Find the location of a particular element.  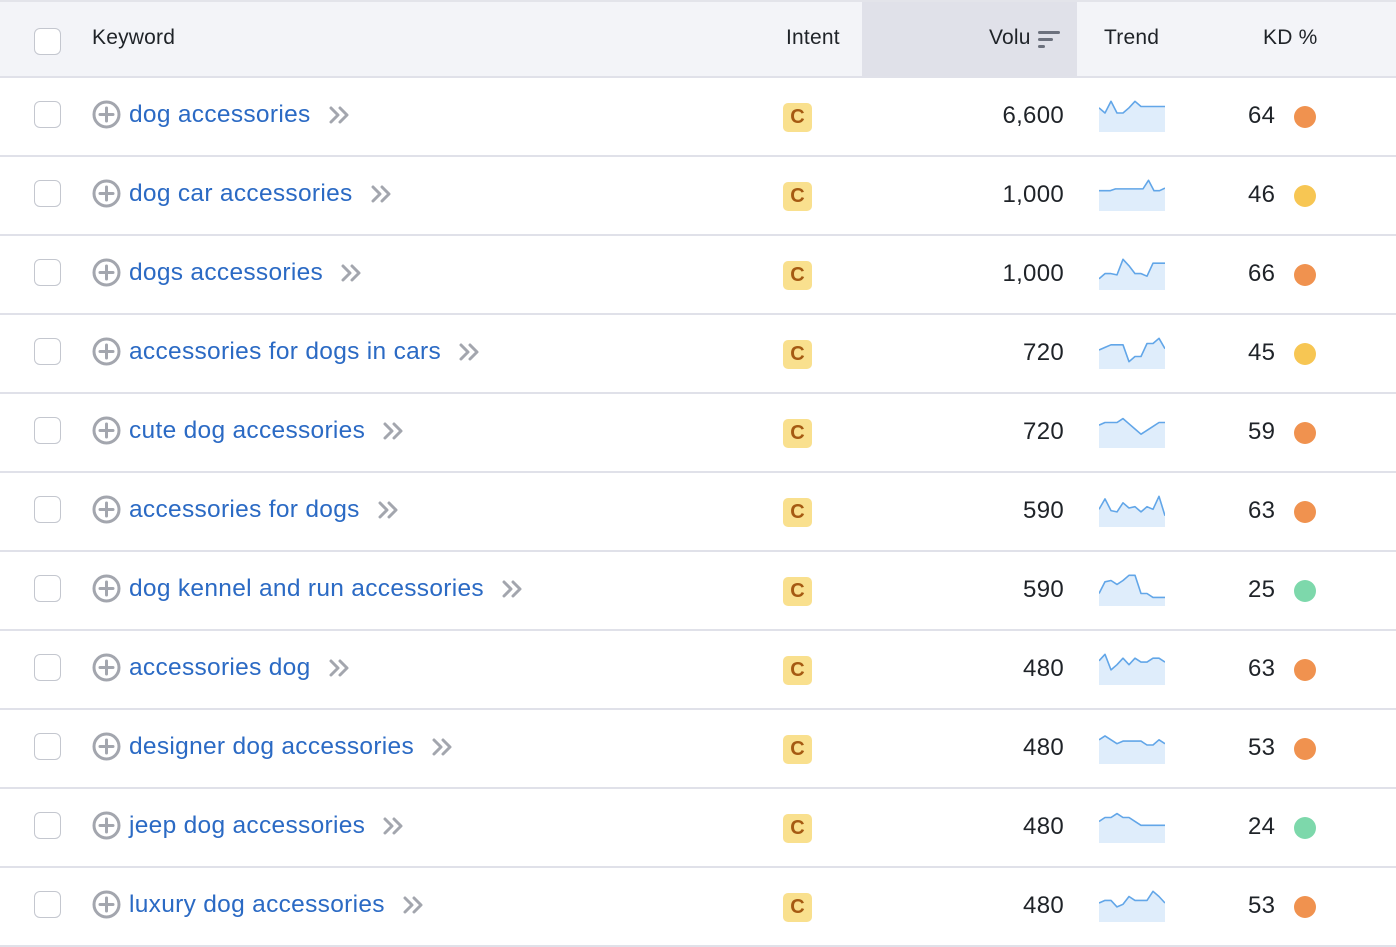

table-header: Keyword Intent Volu Trend KD % is located at coordinates (698, 39).